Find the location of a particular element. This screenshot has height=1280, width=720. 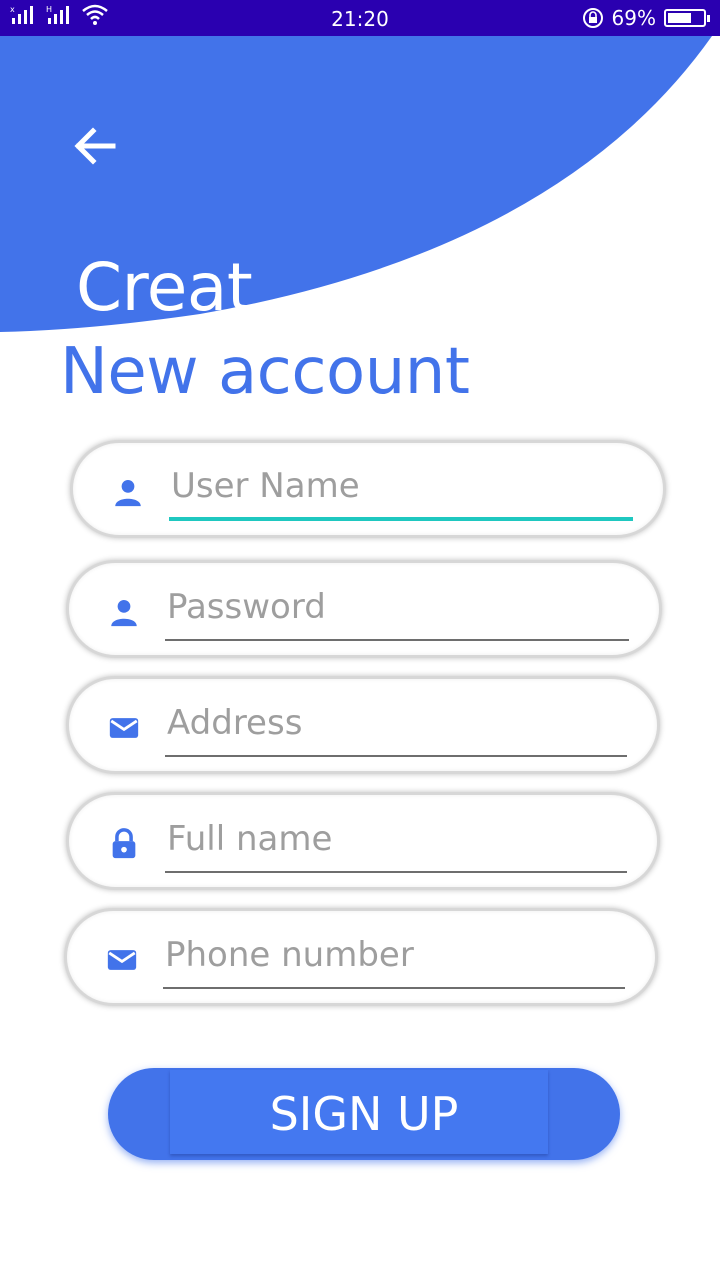

battery-icon is located at coordinates (687, 18).